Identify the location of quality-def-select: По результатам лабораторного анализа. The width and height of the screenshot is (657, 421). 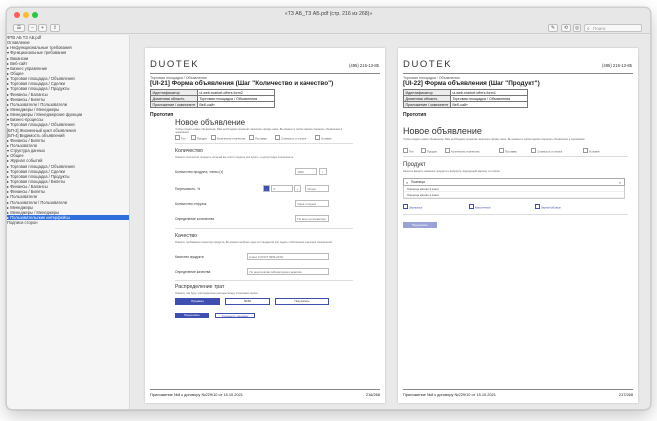
(288, 271).